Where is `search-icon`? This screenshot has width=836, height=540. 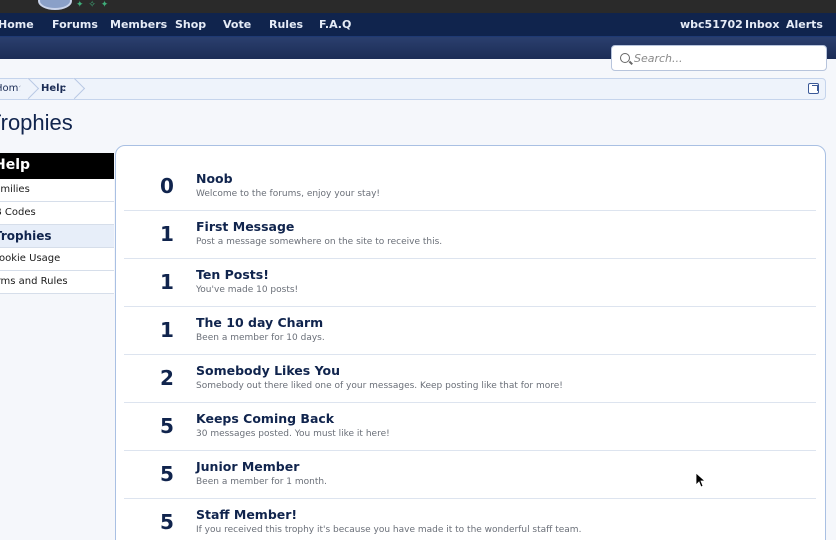
search-icon is located at coordinates (625, 58).